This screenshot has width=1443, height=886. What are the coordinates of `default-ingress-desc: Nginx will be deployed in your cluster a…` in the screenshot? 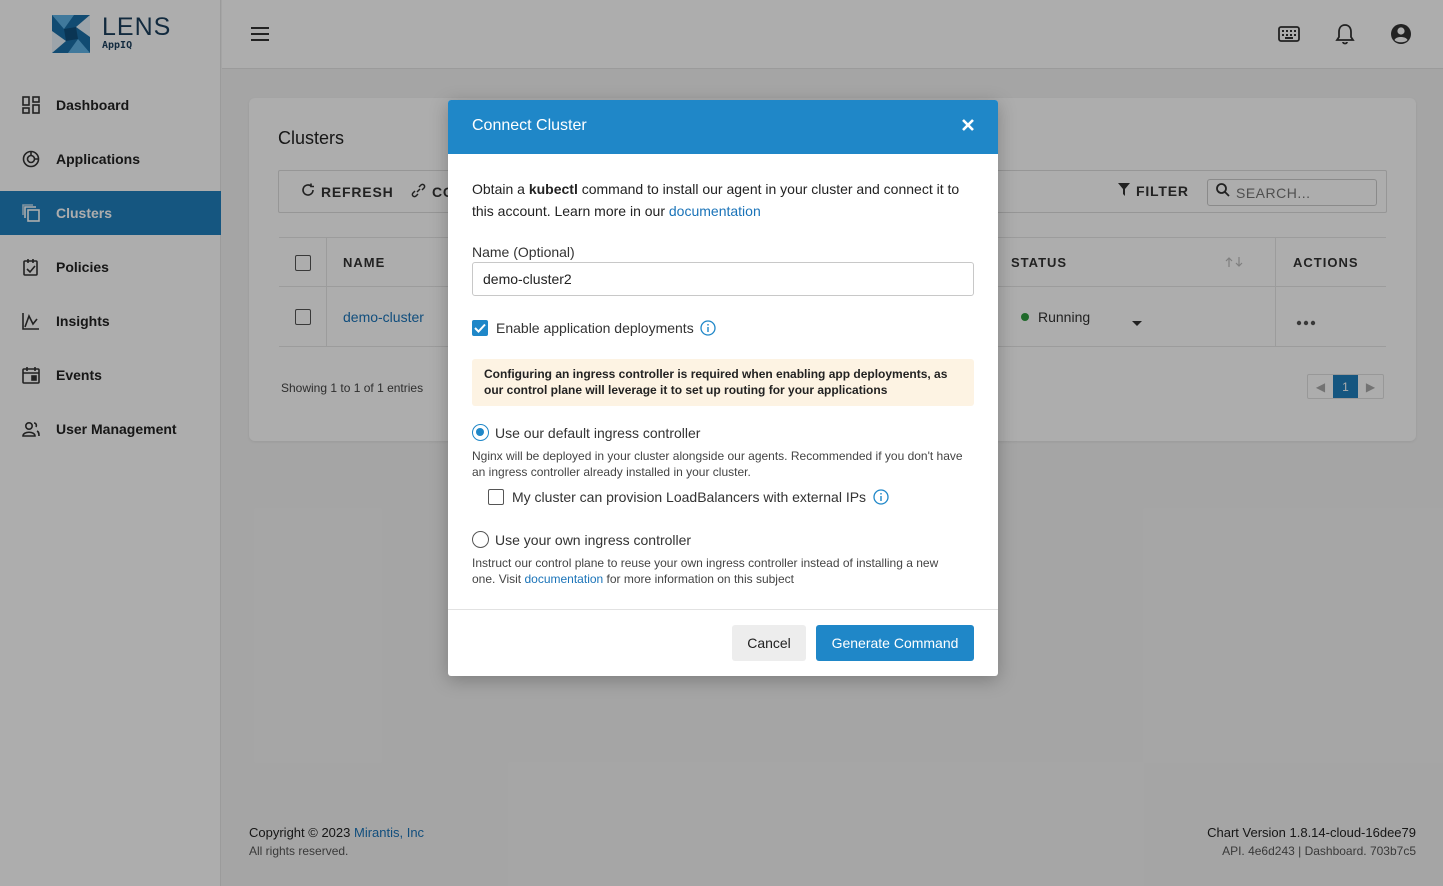 It's located at (717, 464).